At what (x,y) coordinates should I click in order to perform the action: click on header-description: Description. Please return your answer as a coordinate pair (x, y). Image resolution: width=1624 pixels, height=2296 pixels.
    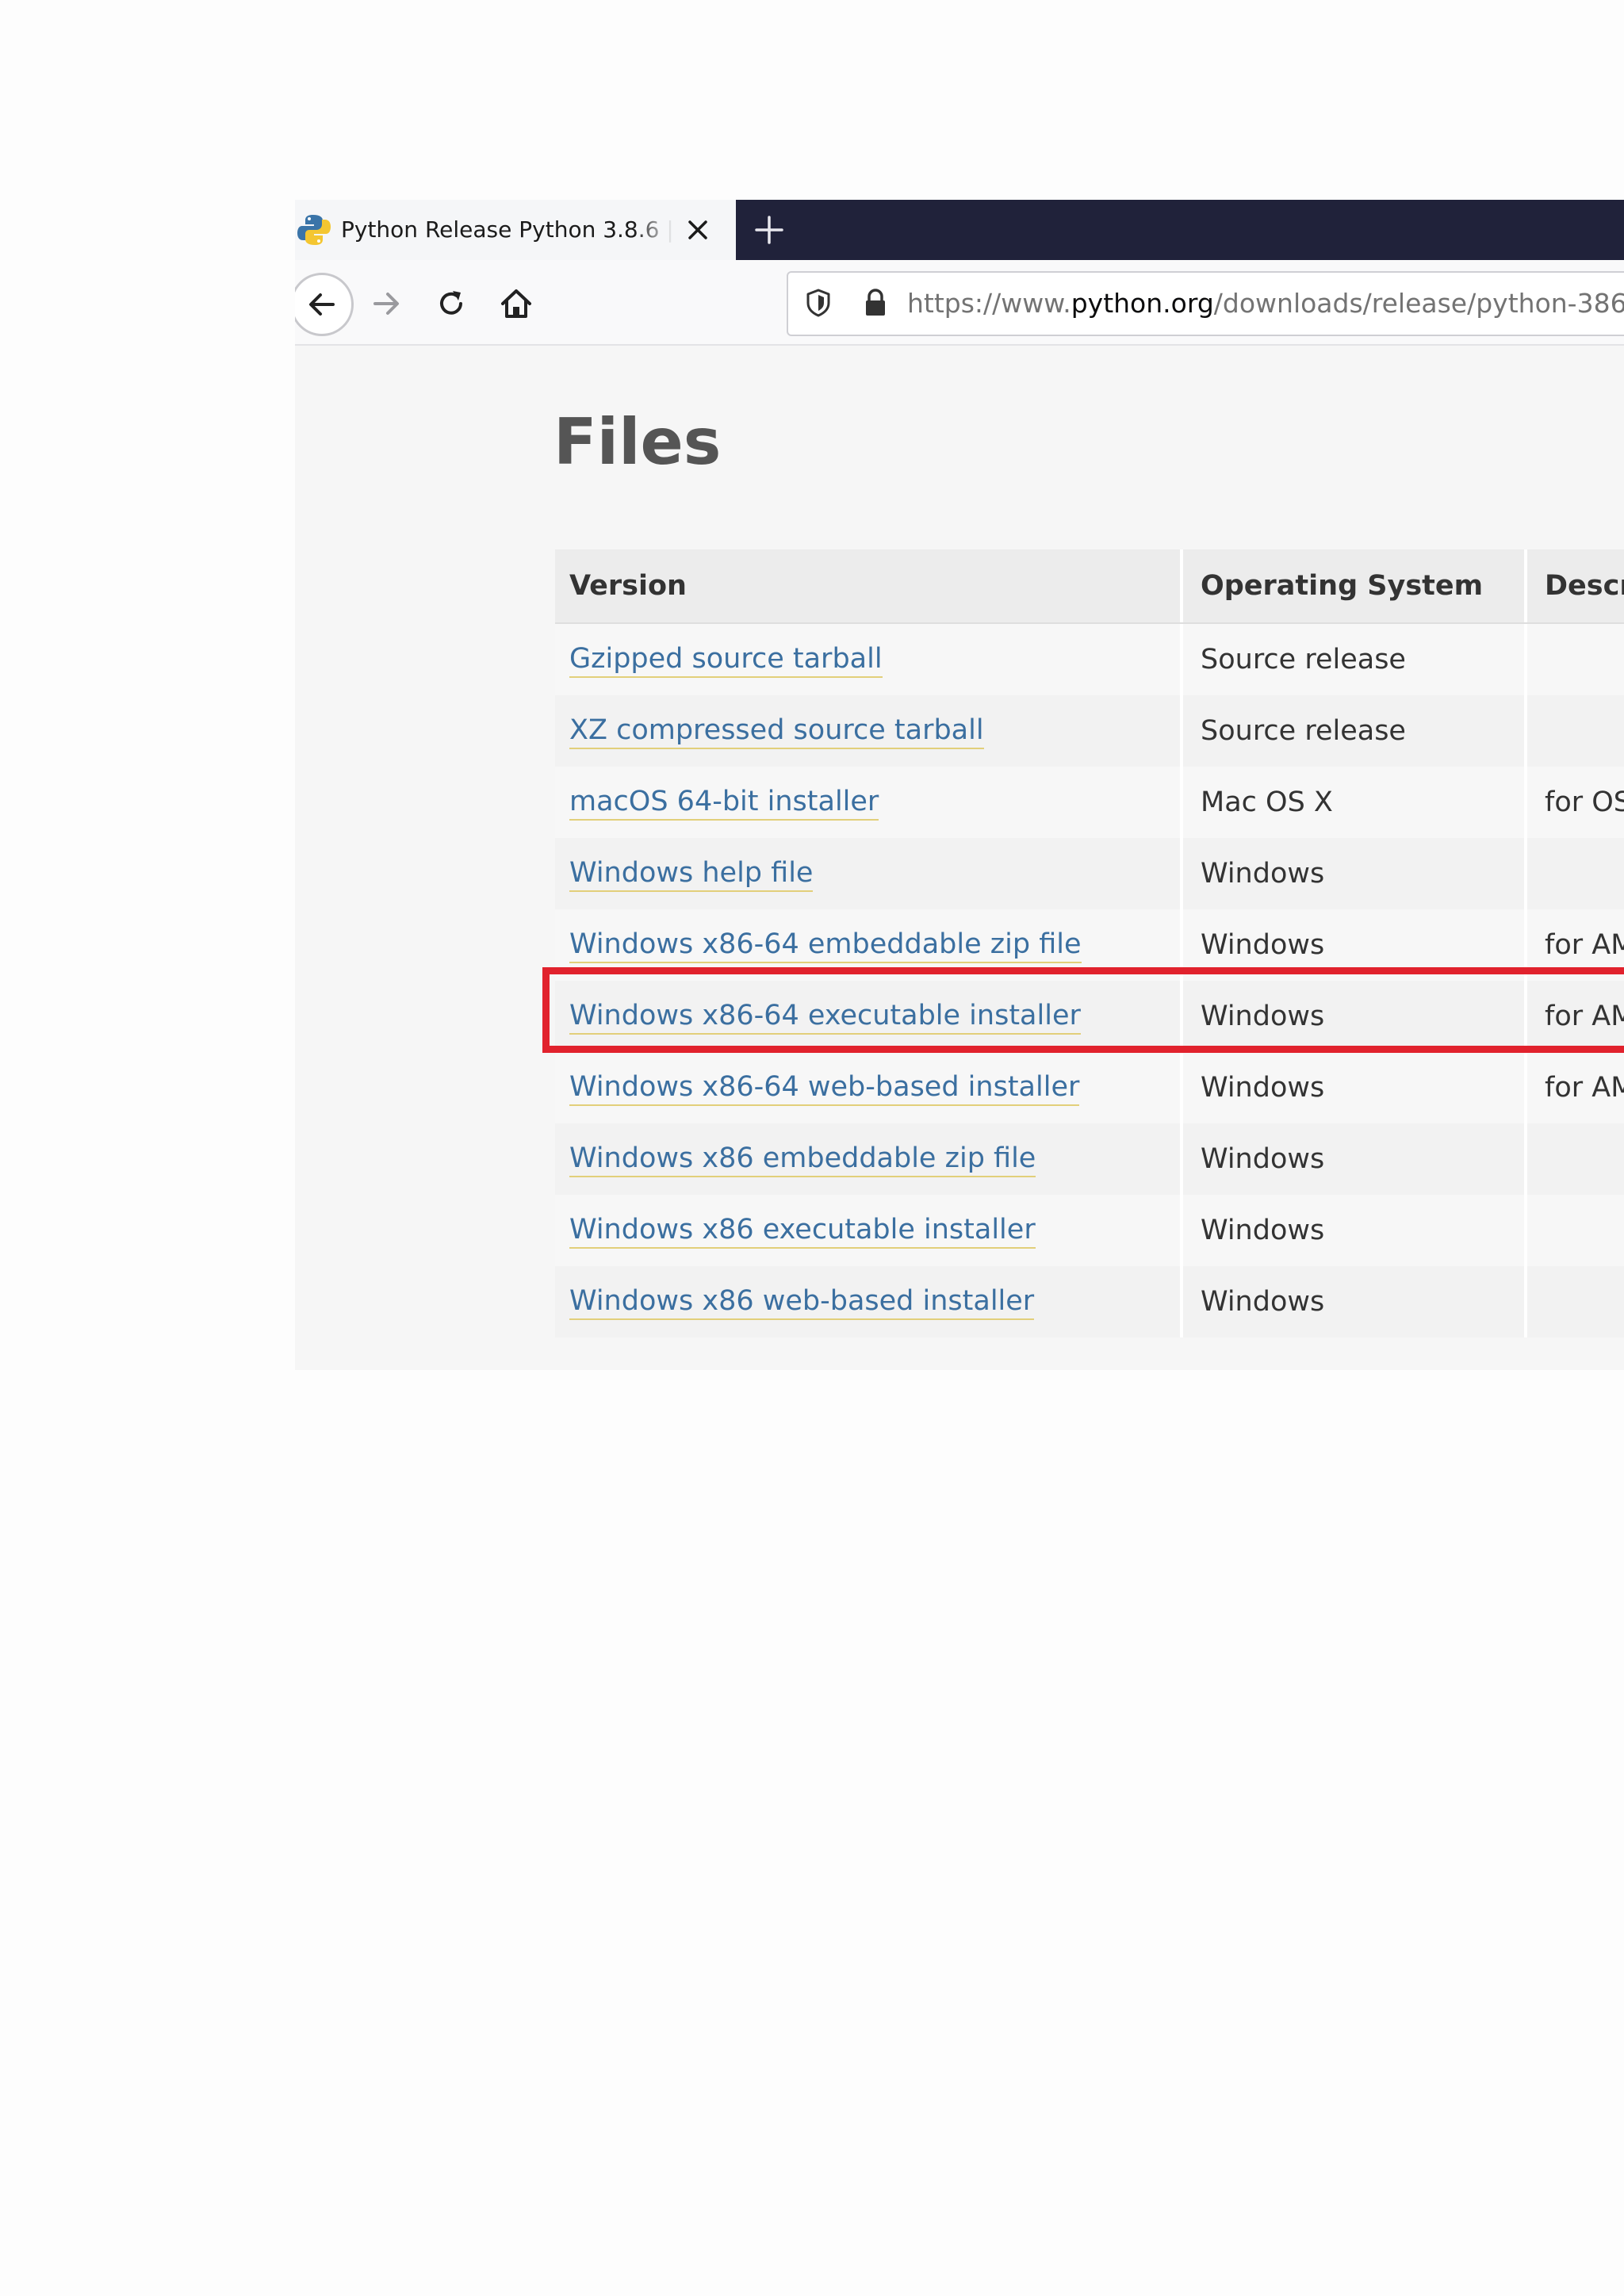
    Looking at the image, I should click on (1584, 586).